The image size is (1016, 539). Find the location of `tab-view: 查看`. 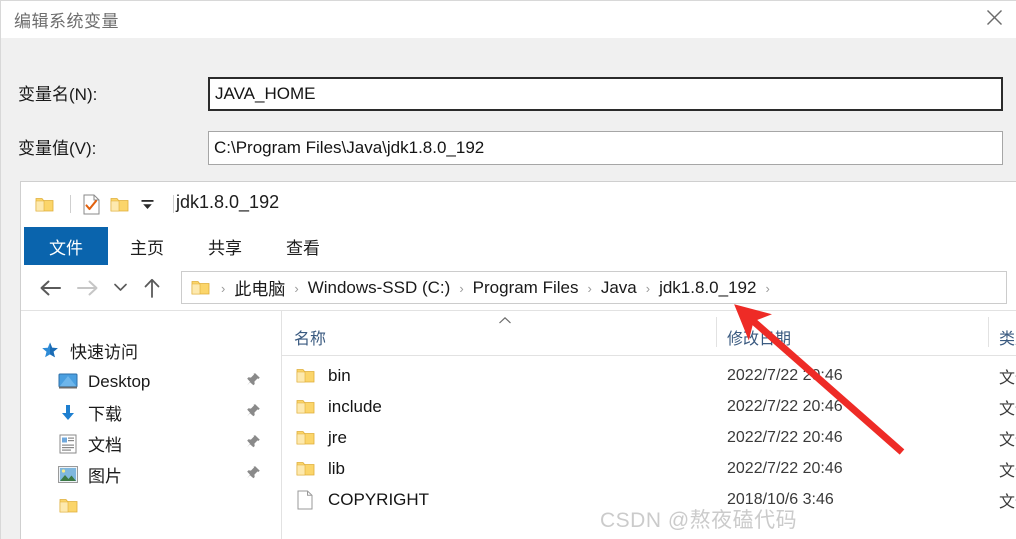

tab-view: 查看 is located at coordinates (303, 246).